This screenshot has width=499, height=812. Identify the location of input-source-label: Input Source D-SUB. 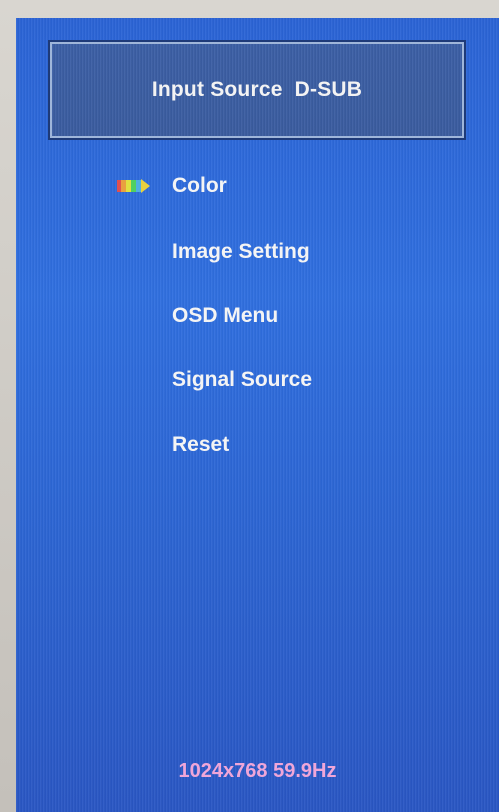
(257, 89).